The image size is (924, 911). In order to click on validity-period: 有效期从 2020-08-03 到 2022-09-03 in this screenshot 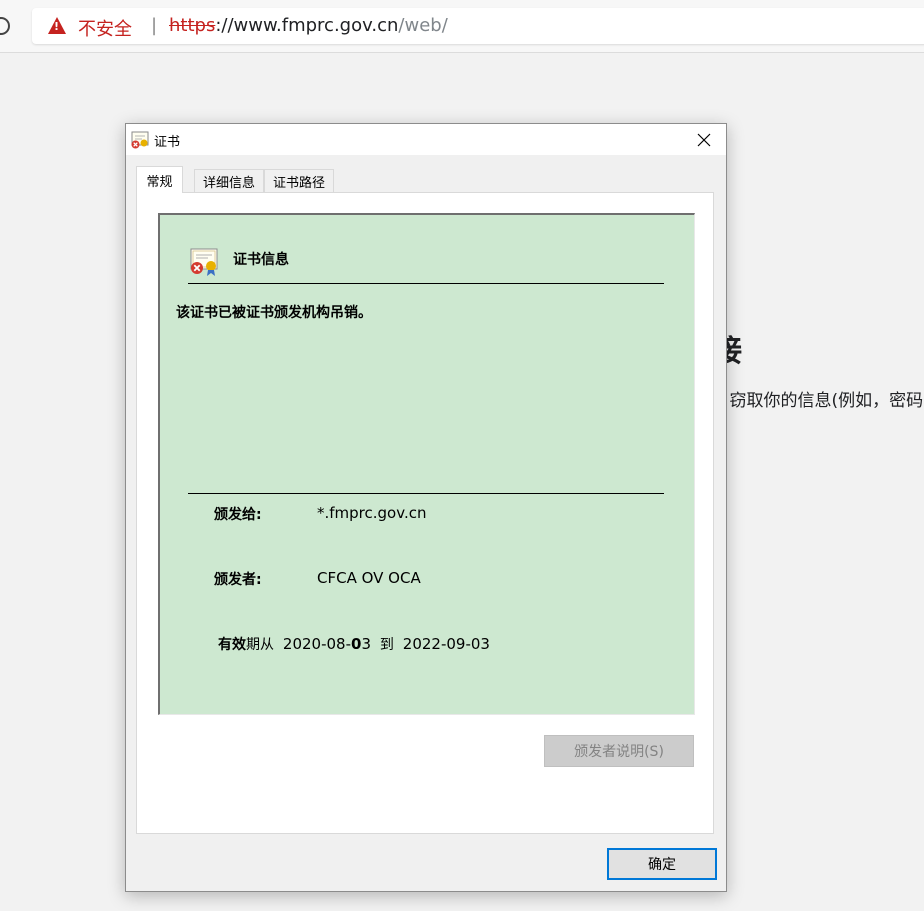, I will do `click(354, 644)`.